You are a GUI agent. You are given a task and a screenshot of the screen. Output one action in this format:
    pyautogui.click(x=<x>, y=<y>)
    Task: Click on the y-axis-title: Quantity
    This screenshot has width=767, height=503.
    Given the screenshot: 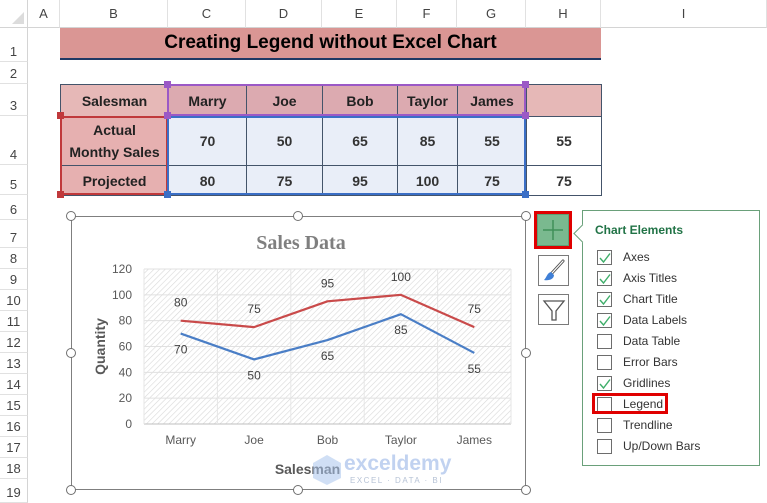 What is the action you would take?
    pyautogui.click(x=100, y=346)
    